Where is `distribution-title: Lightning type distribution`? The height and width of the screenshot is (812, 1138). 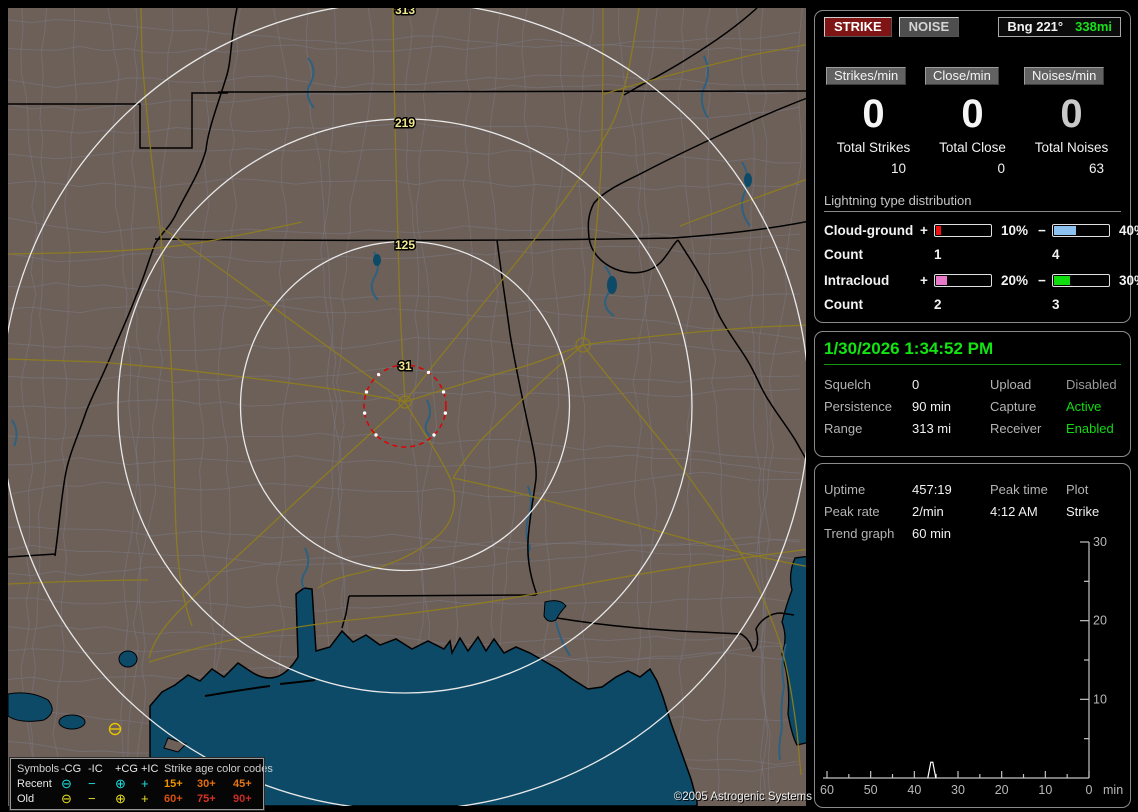 distribution-title: Lightning type distribution is located at coordinates (972, 202).